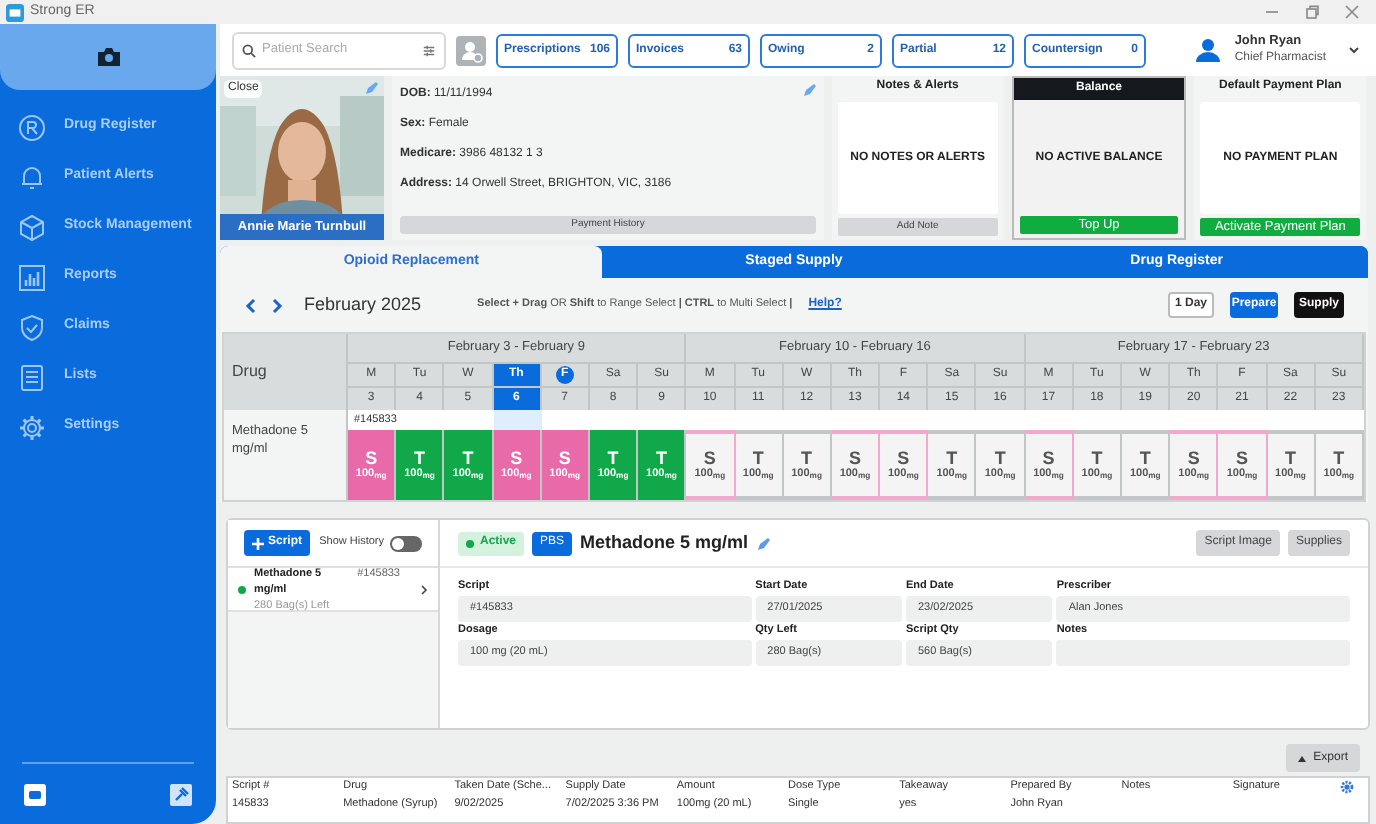 This screenshot has width=1376, height=824. I want to click on camera-icon, so click(108, 57).